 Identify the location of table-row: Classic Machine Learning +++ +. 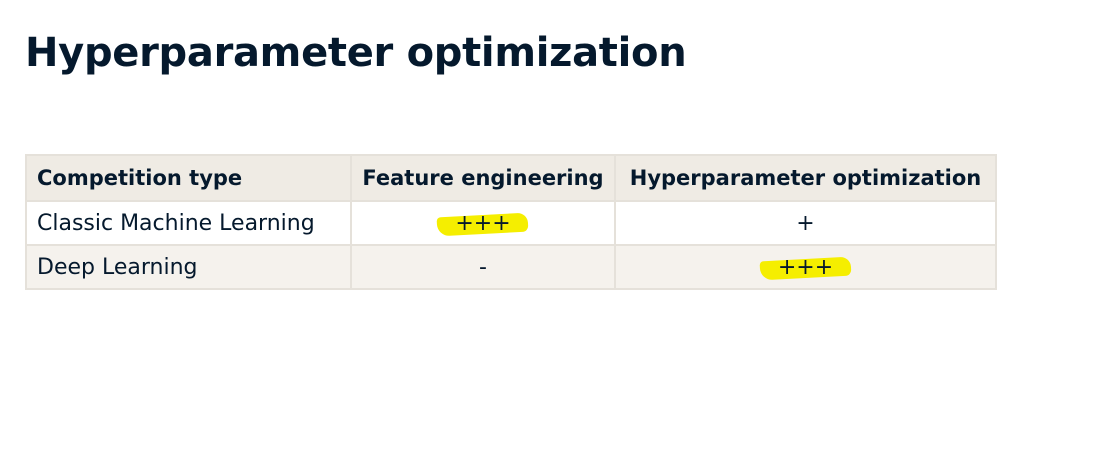
(511, 223).